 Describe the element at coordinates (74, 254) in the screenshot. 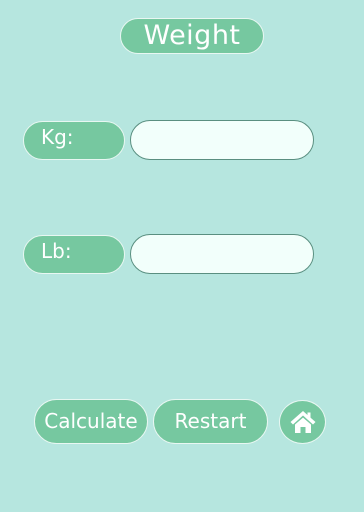

I see `lb-label: Lb:` at that location.